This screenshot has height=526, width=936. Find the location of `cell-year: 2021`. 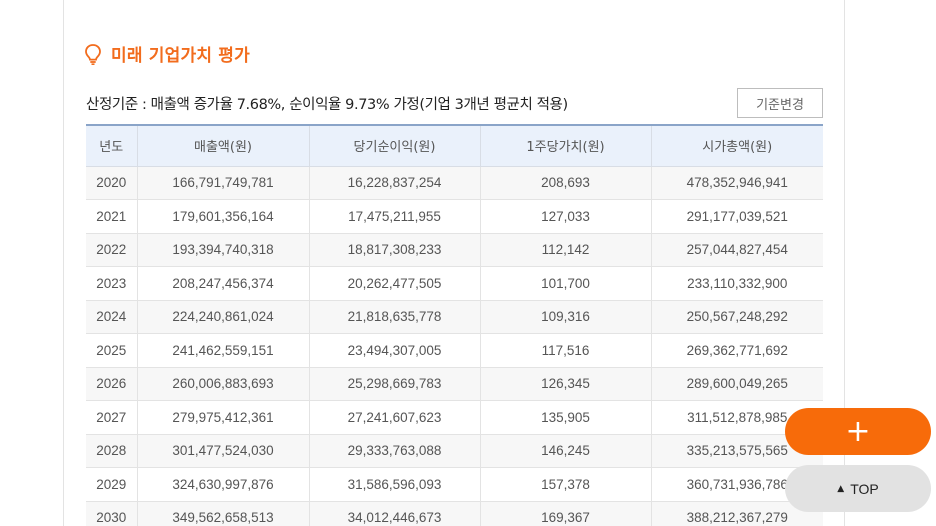

cell-year: 2021 is located at coordinates (111, 216).